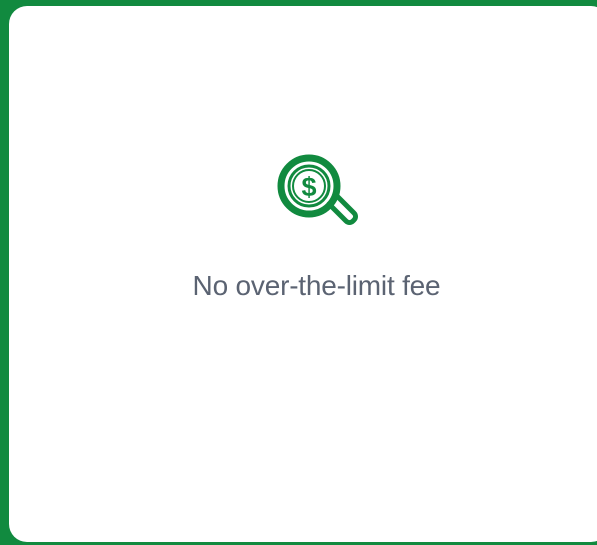 The height and width of the screenshot is (545, 597). Describe the element at coordinates (308, 187) in the screenshot. I see `dollar-symbol: $` at that location.